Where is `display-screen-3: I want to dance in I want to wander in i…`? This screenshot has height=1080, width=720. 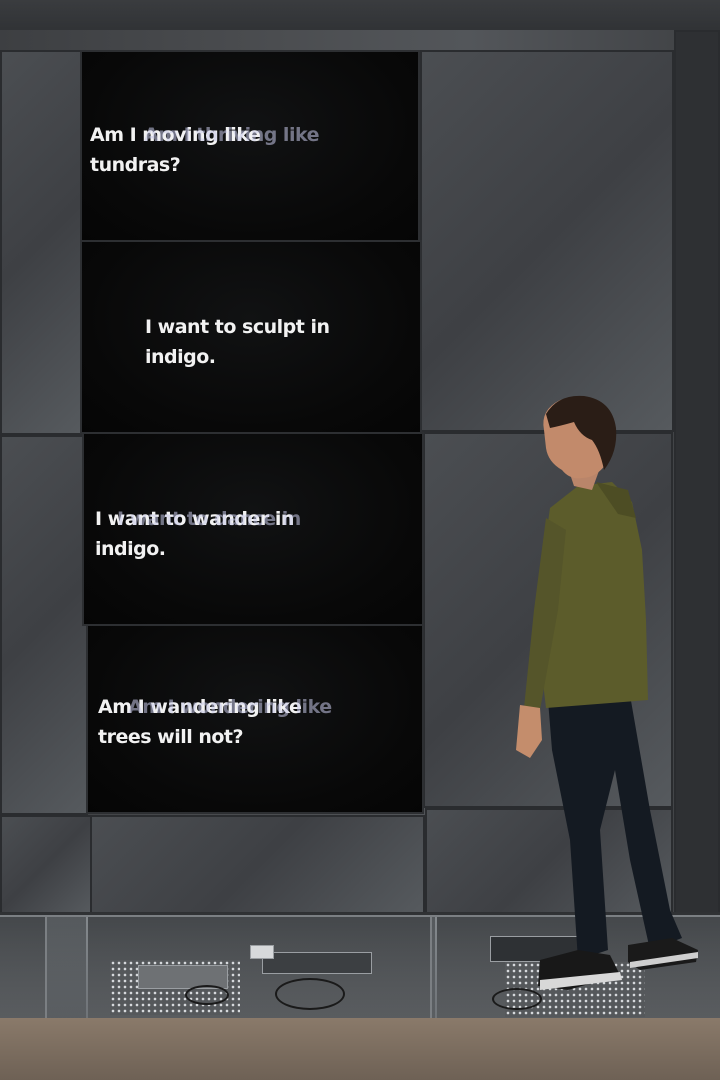 display-screen-3: I want to dance in I want to wander in i… is located at coordinates (253, 529).